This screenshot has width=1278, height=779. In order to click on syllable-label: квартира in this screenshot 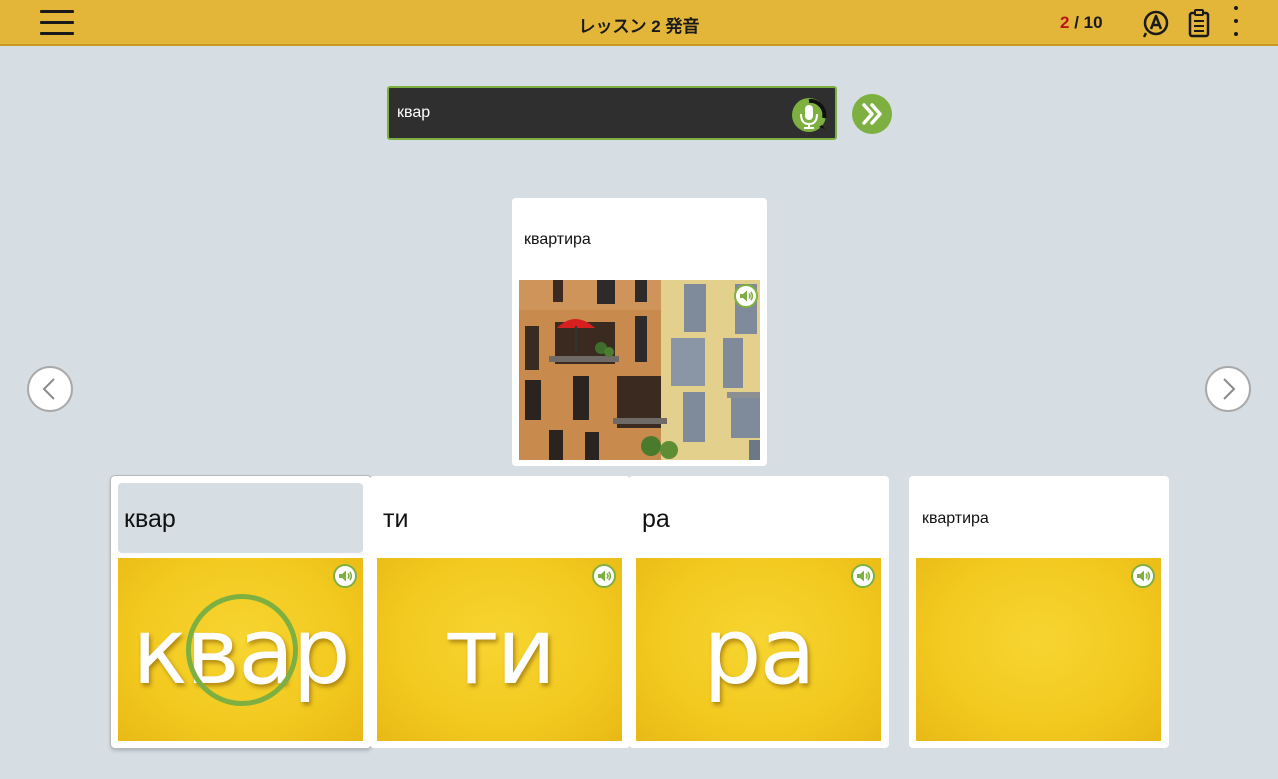, I will do `click(955, 518)`.